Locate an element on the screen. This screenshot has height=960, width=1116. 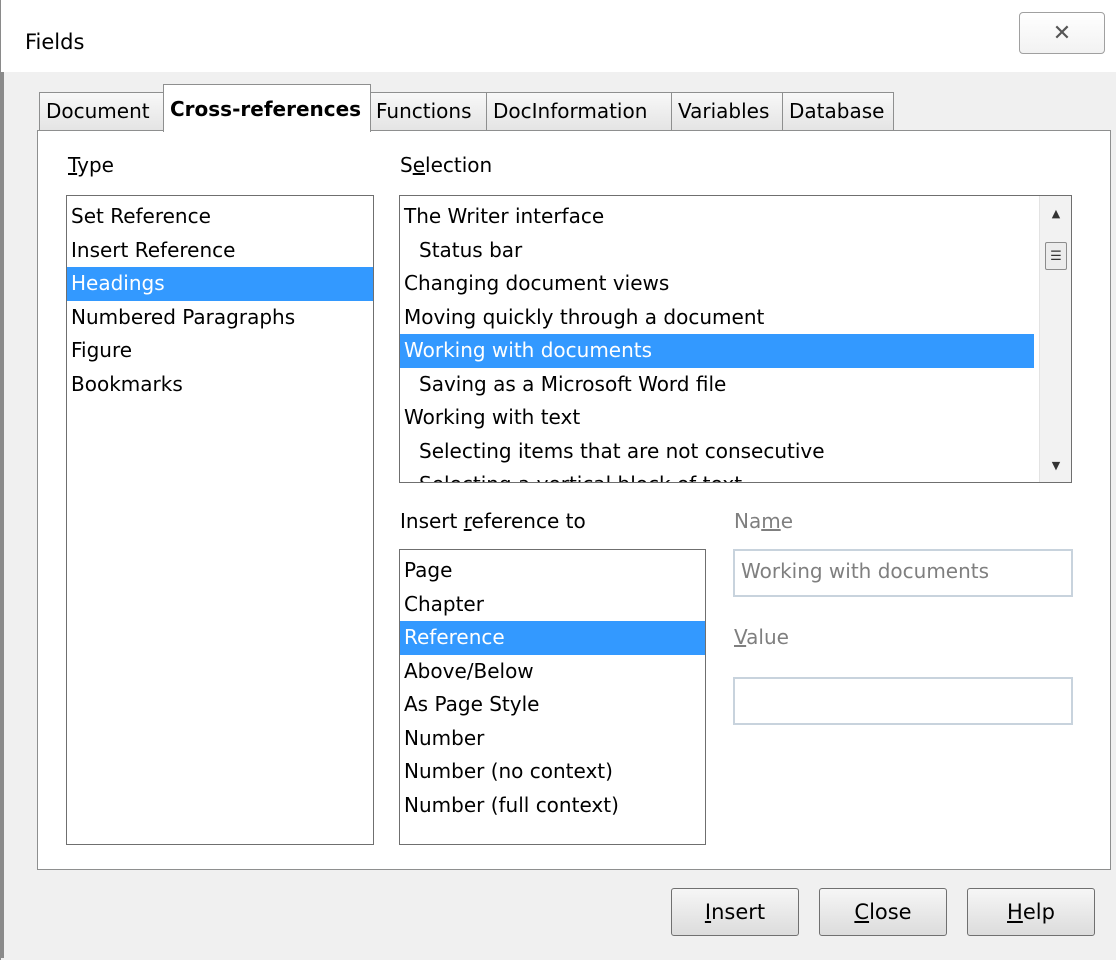
scroll-up-icon: ▲ is located at coordinates (1055, 213).